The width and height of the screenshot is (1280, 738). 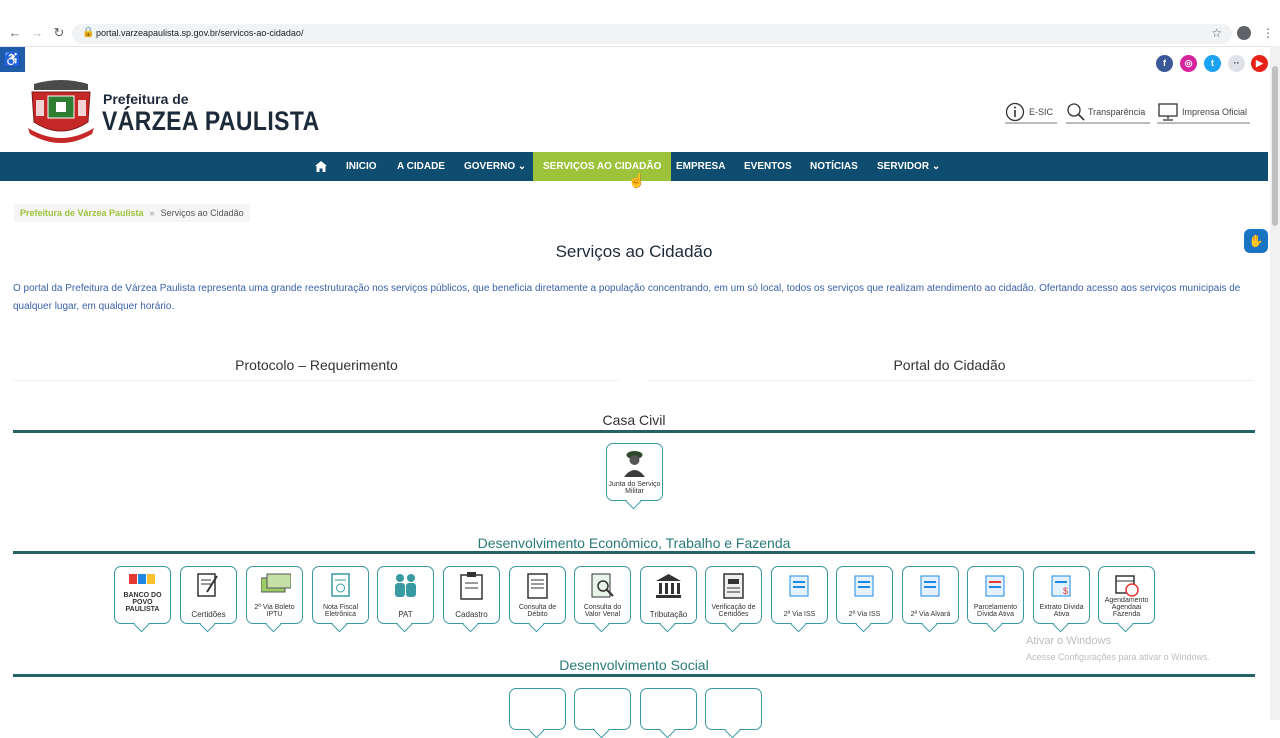 What do you see at coordinates (61, 112) in the screenshot?
I see `city-crest-logo` at bounding box center [61, 112].